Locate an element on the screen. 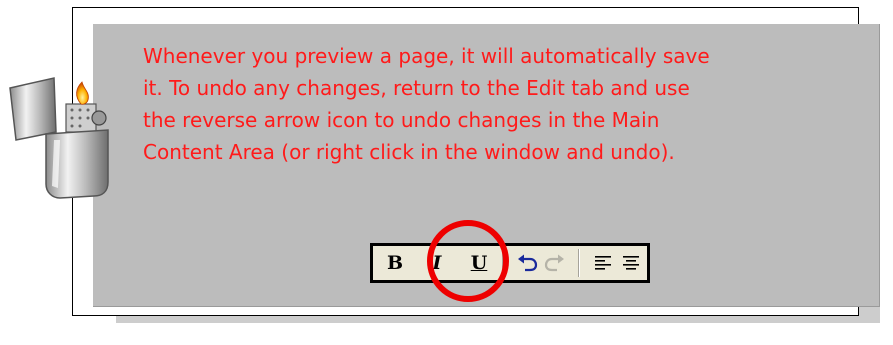 The width and height of the screenshot is (893, 345). lighter-icon is located at coordinates (59, 138).